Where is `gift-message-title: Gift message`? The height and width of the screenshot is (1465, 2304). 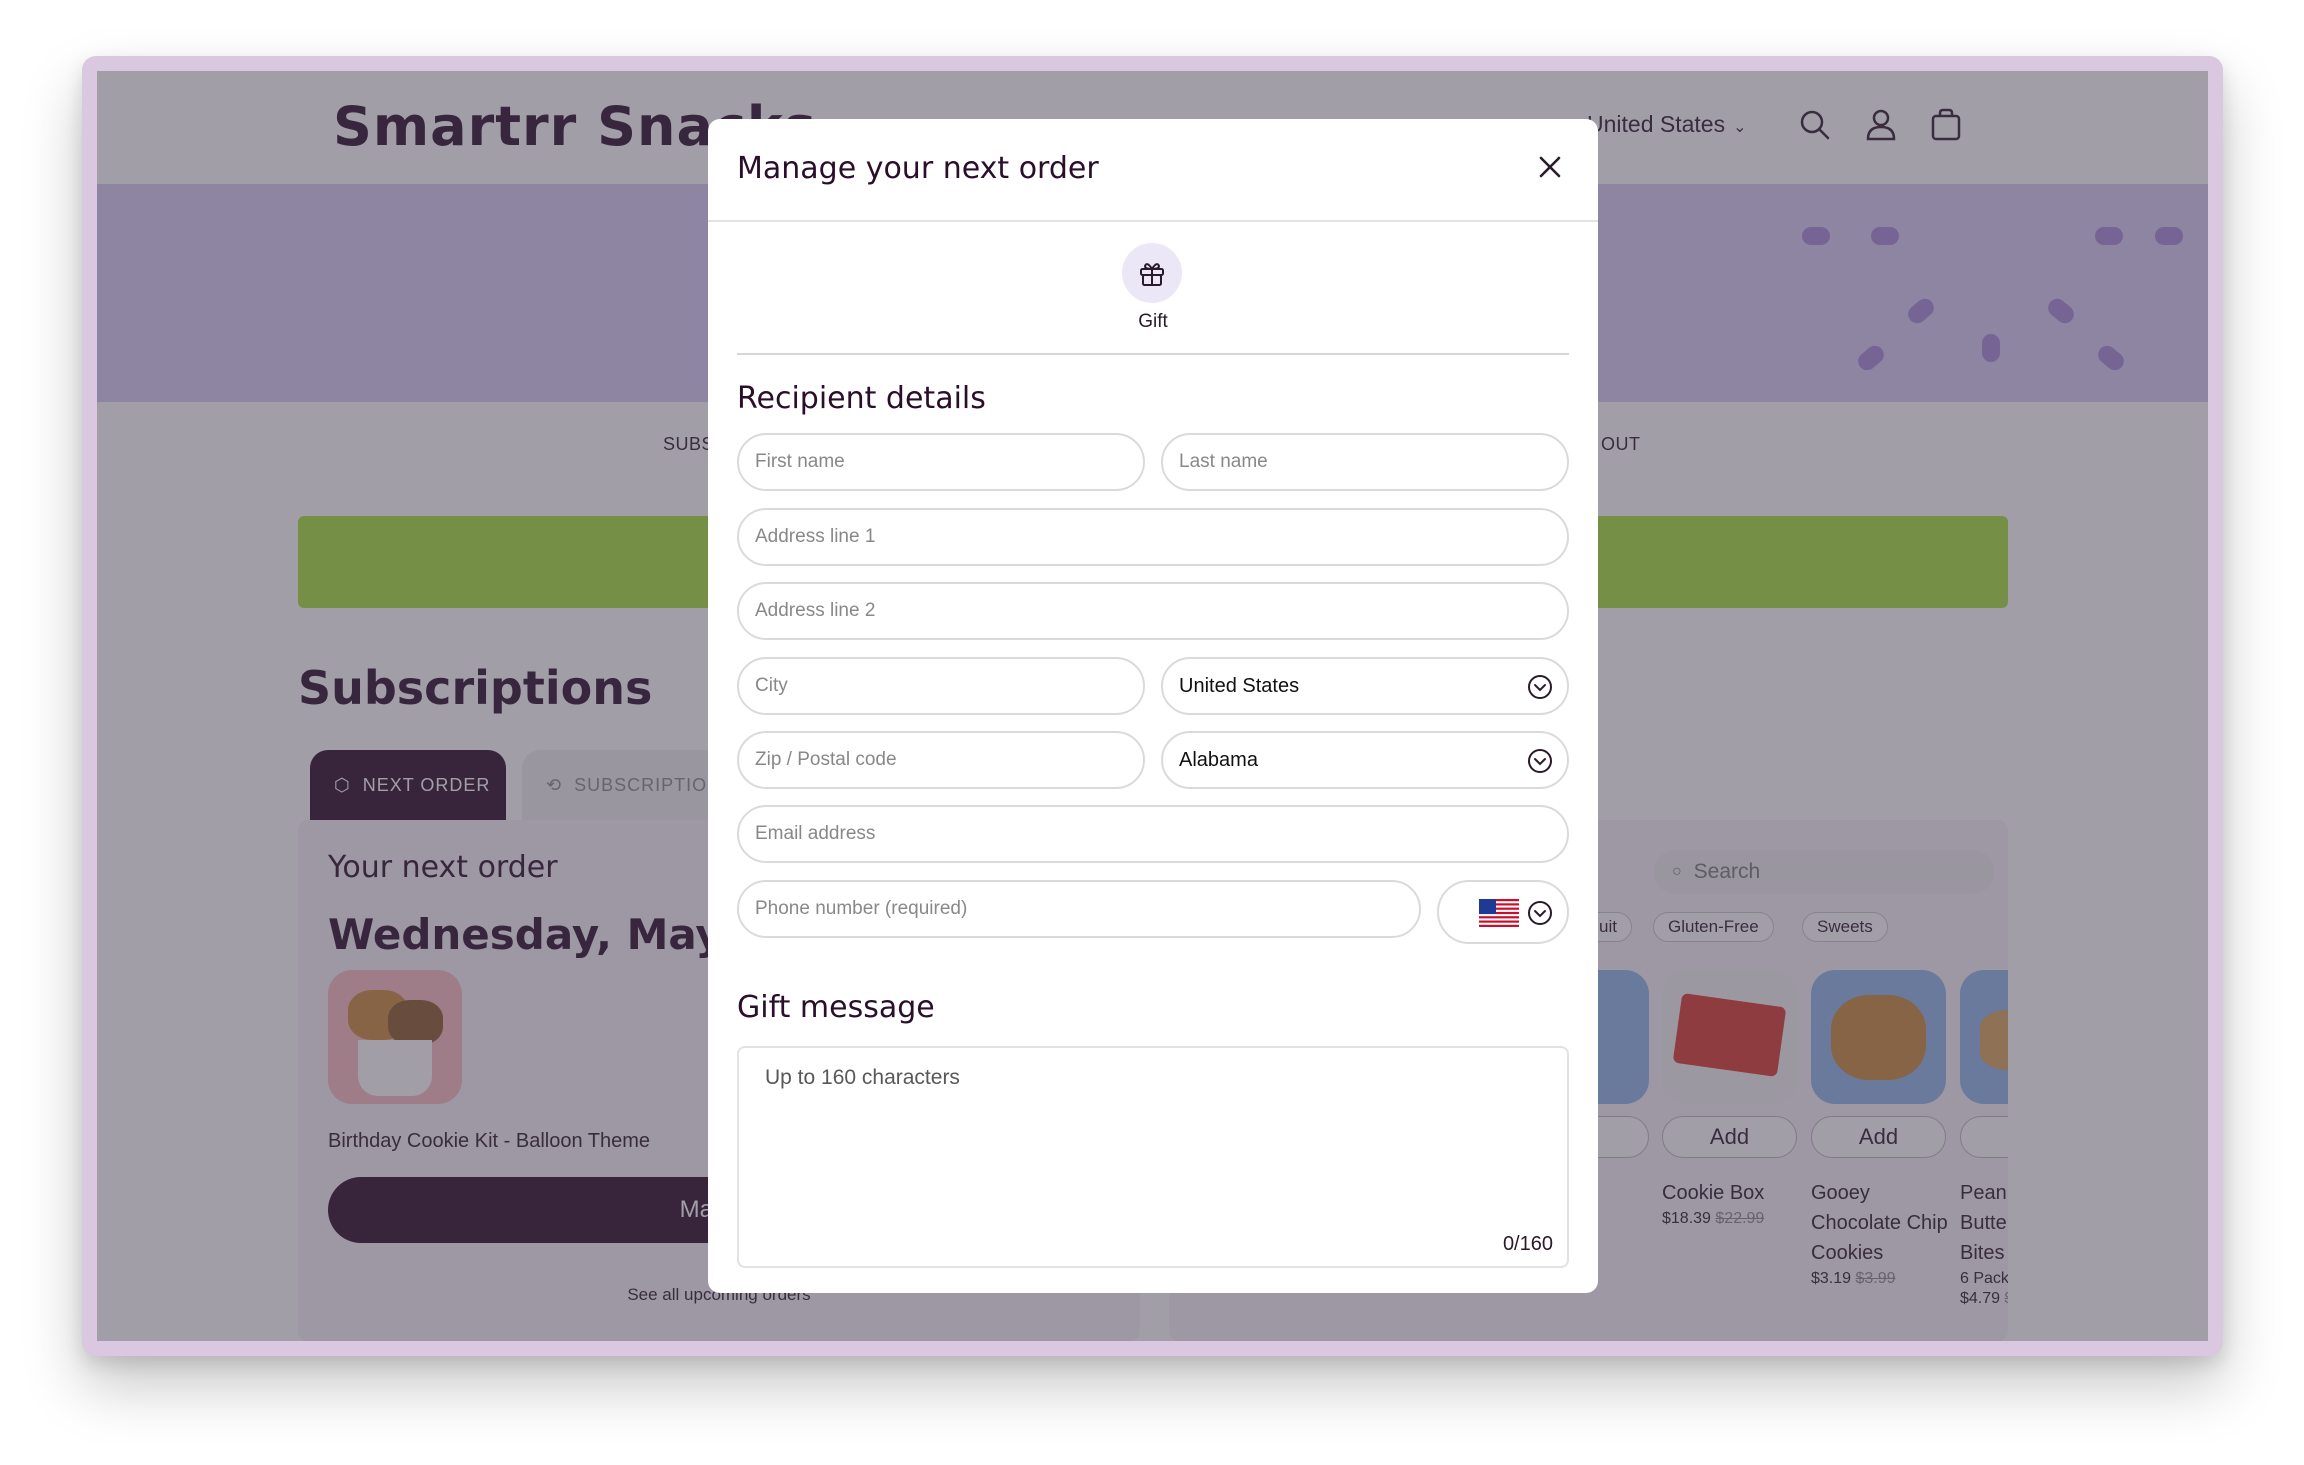
gift-message-title: Gift message is located at coordinates (836, 1007).